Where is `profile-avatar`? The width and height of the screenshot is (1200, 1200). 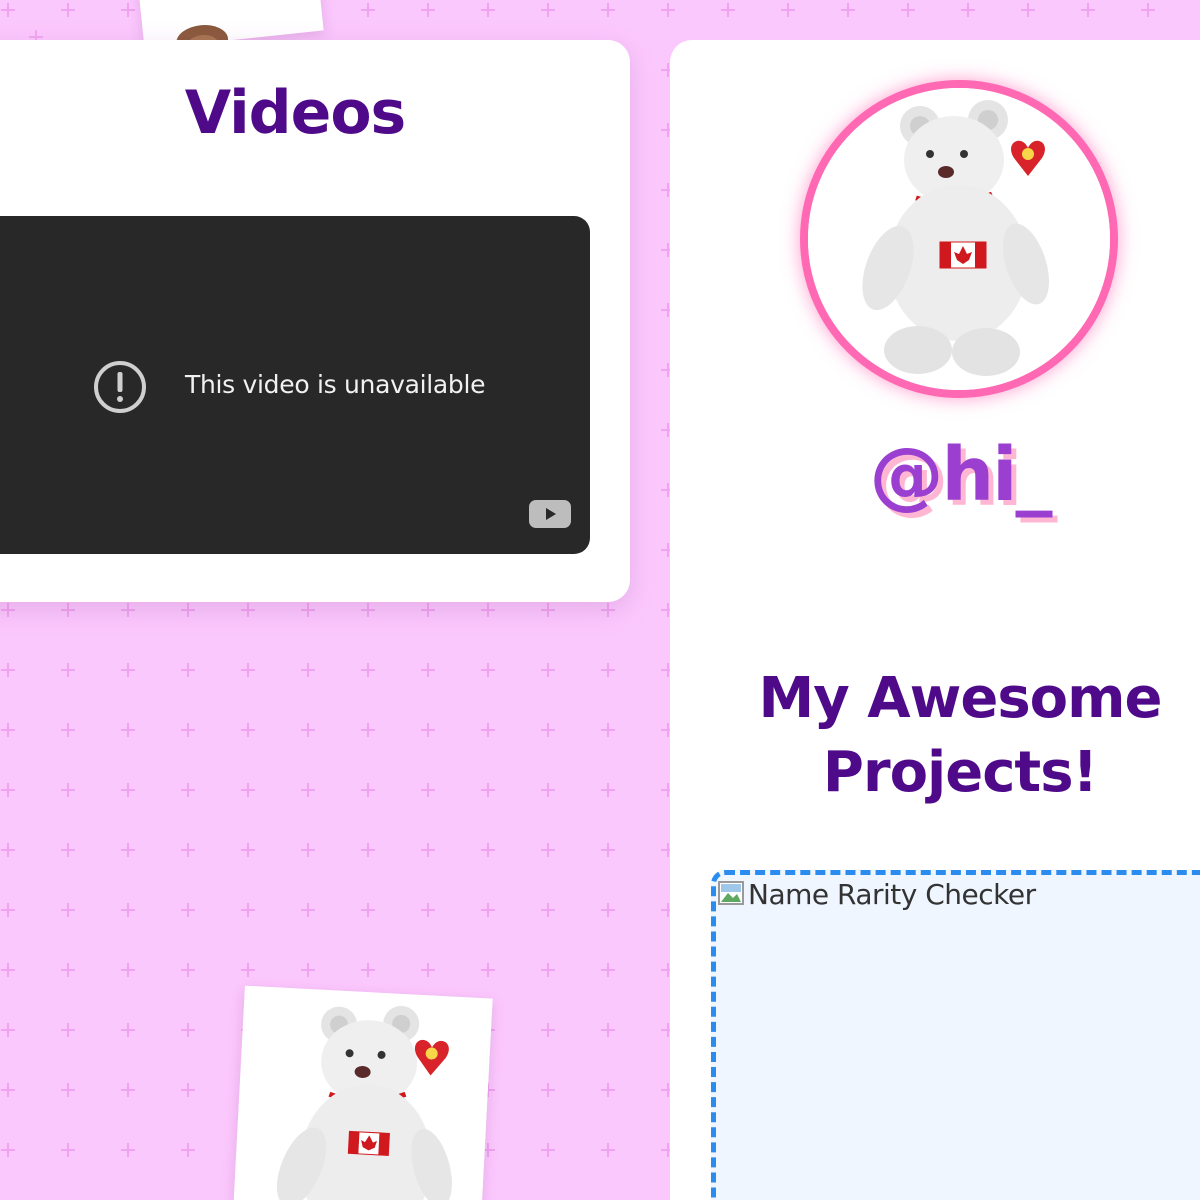
profile-avatar is located at coordinates (959, 239).